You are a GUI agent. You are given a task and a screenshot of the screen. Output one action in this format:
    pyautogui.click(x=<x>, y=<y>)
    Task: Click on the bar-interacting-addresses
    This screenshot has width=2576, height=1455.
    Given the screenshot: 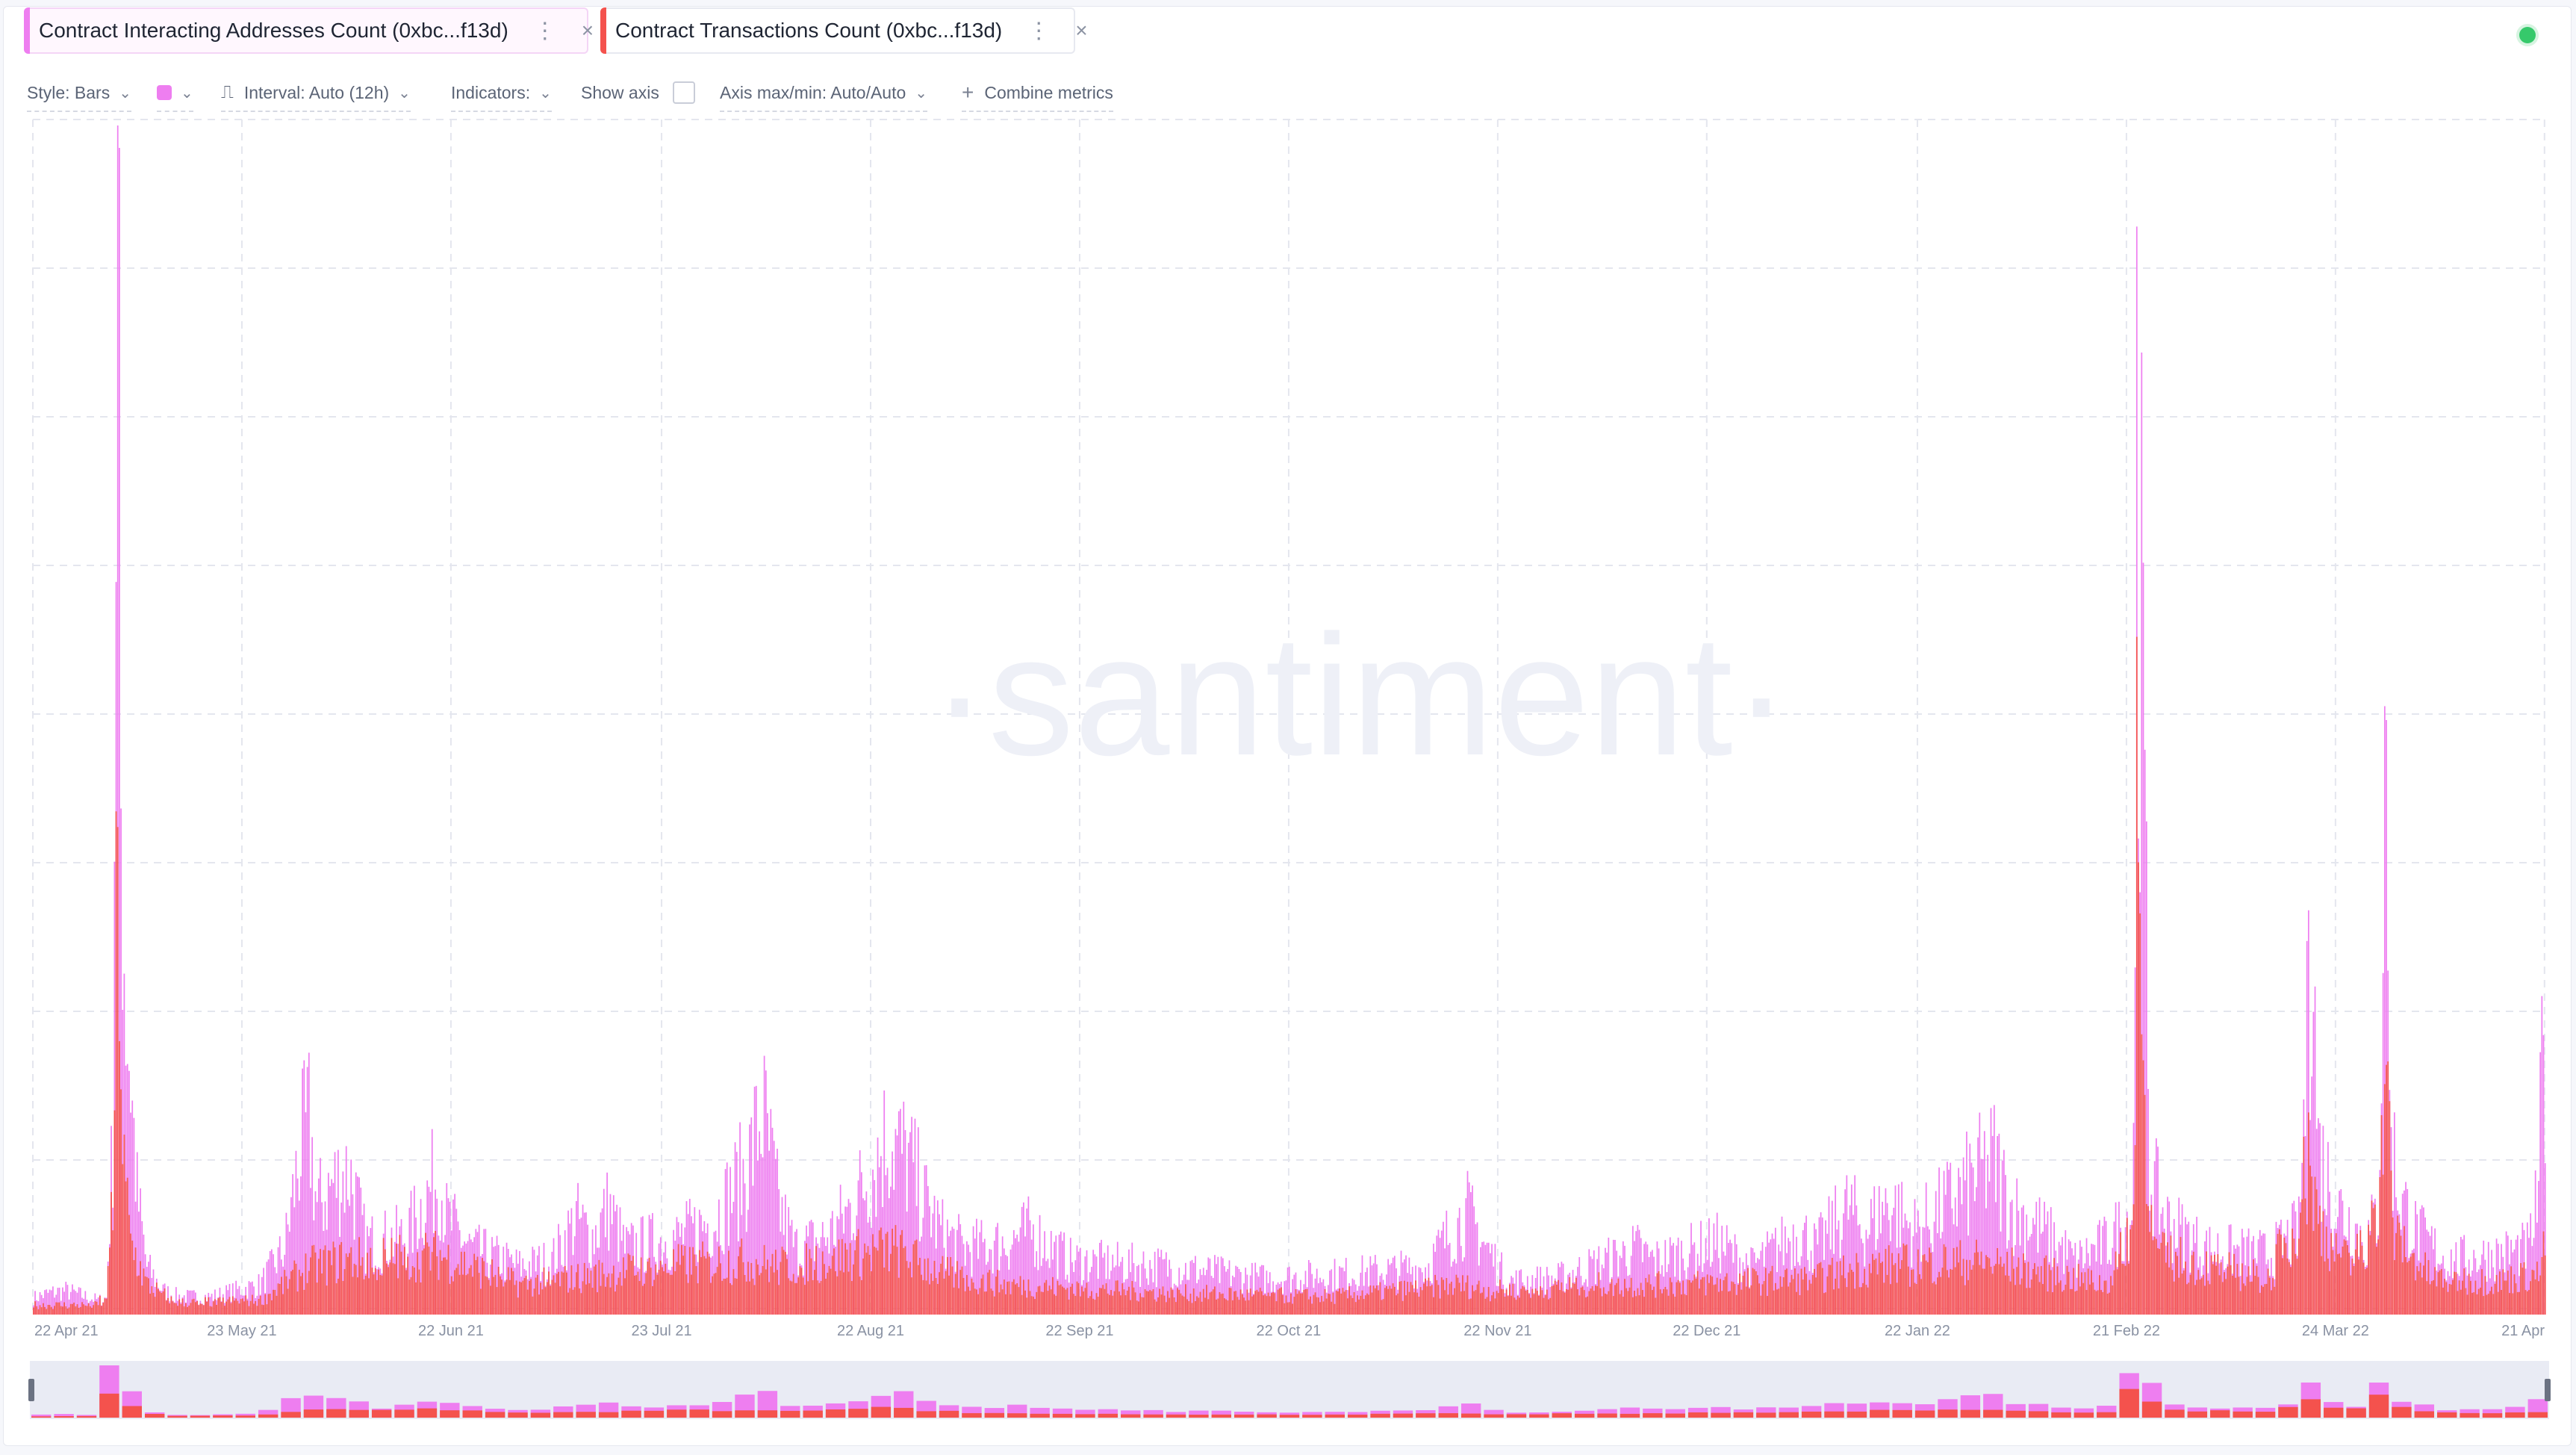 What is the action you would take?
    pyautogui.click(x=754, y=1200)
    